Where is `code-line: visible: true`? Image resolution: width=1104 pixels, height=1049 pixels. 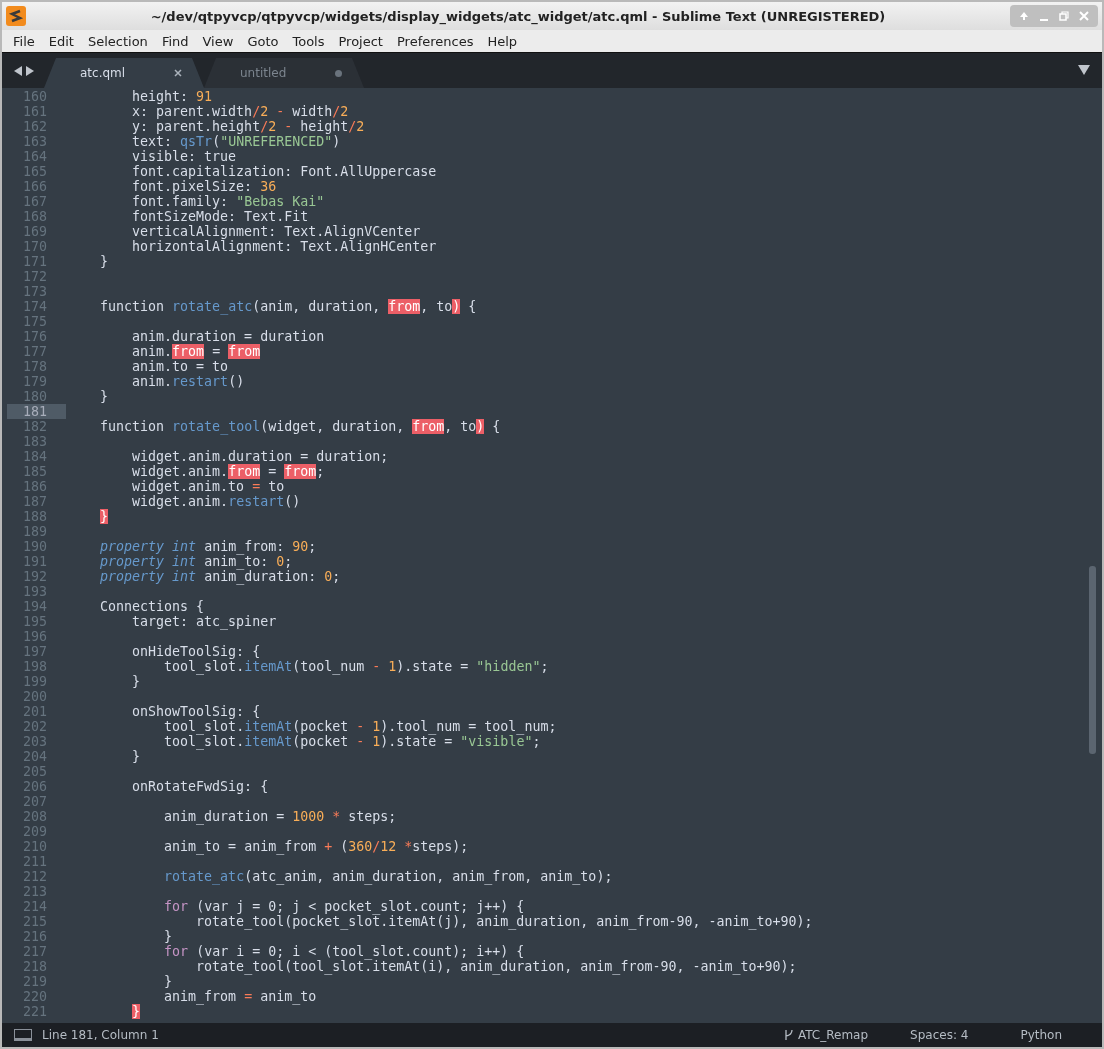 code-line: visible: true is located at coordinates (184, 156).